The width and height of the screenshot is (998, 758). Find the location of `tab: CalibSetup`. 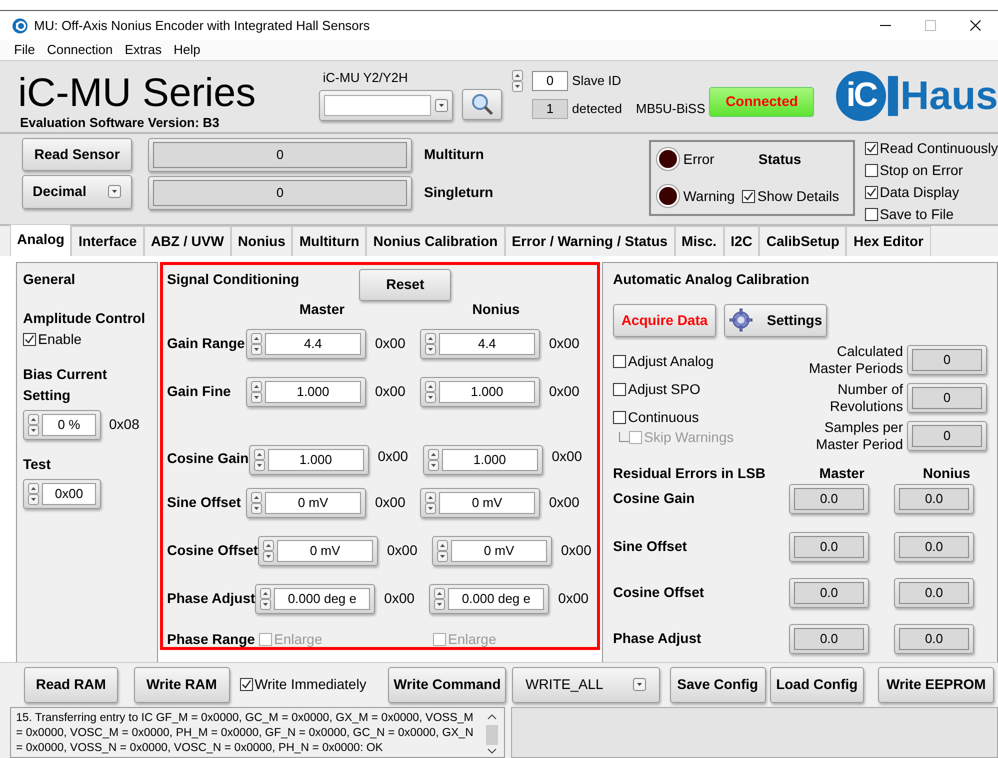

tab: CalibSetup is located at coordinates (802, 241).